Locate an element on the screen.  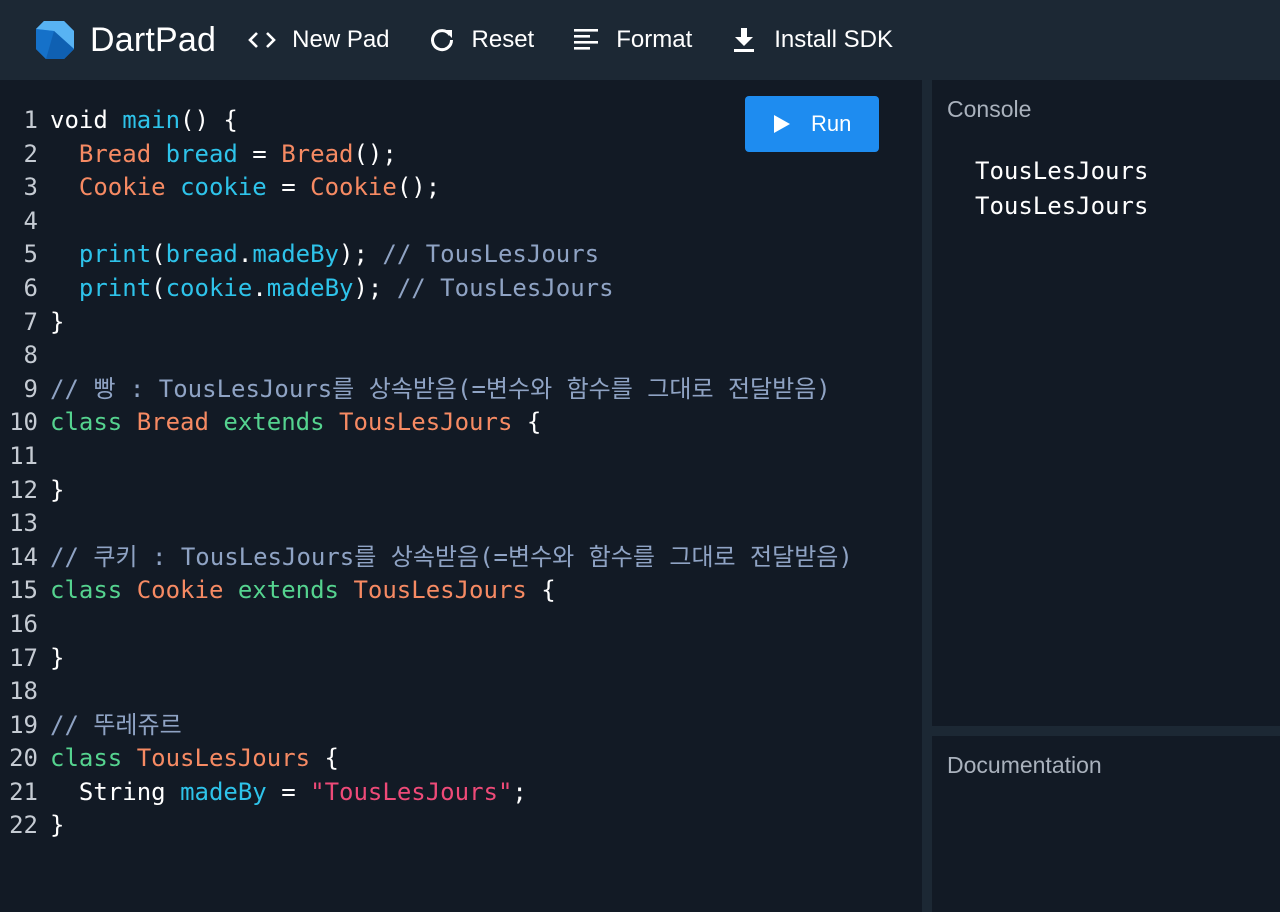
format-align-icon is located at coordinates (586, 40).